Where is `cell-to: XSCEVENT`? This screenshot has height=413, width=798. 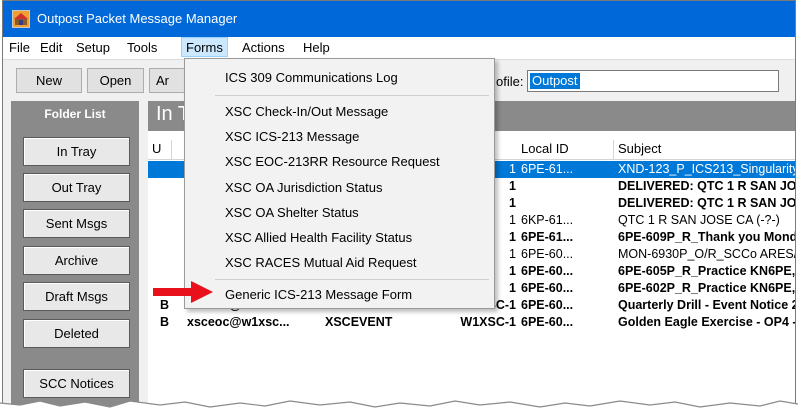 cell-to: XSCEVENT is located at coordinates (359, 322).